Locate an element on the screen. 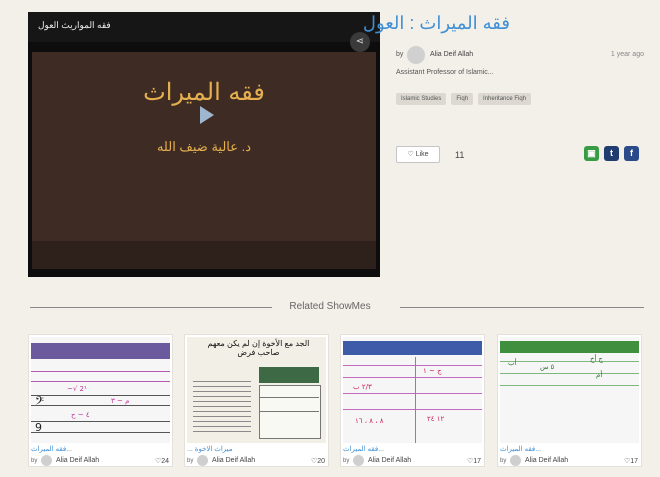 The height and width of the screenshot is (477, 660). google-classroom-icon: ▣ is located at coordinates (591, 153).